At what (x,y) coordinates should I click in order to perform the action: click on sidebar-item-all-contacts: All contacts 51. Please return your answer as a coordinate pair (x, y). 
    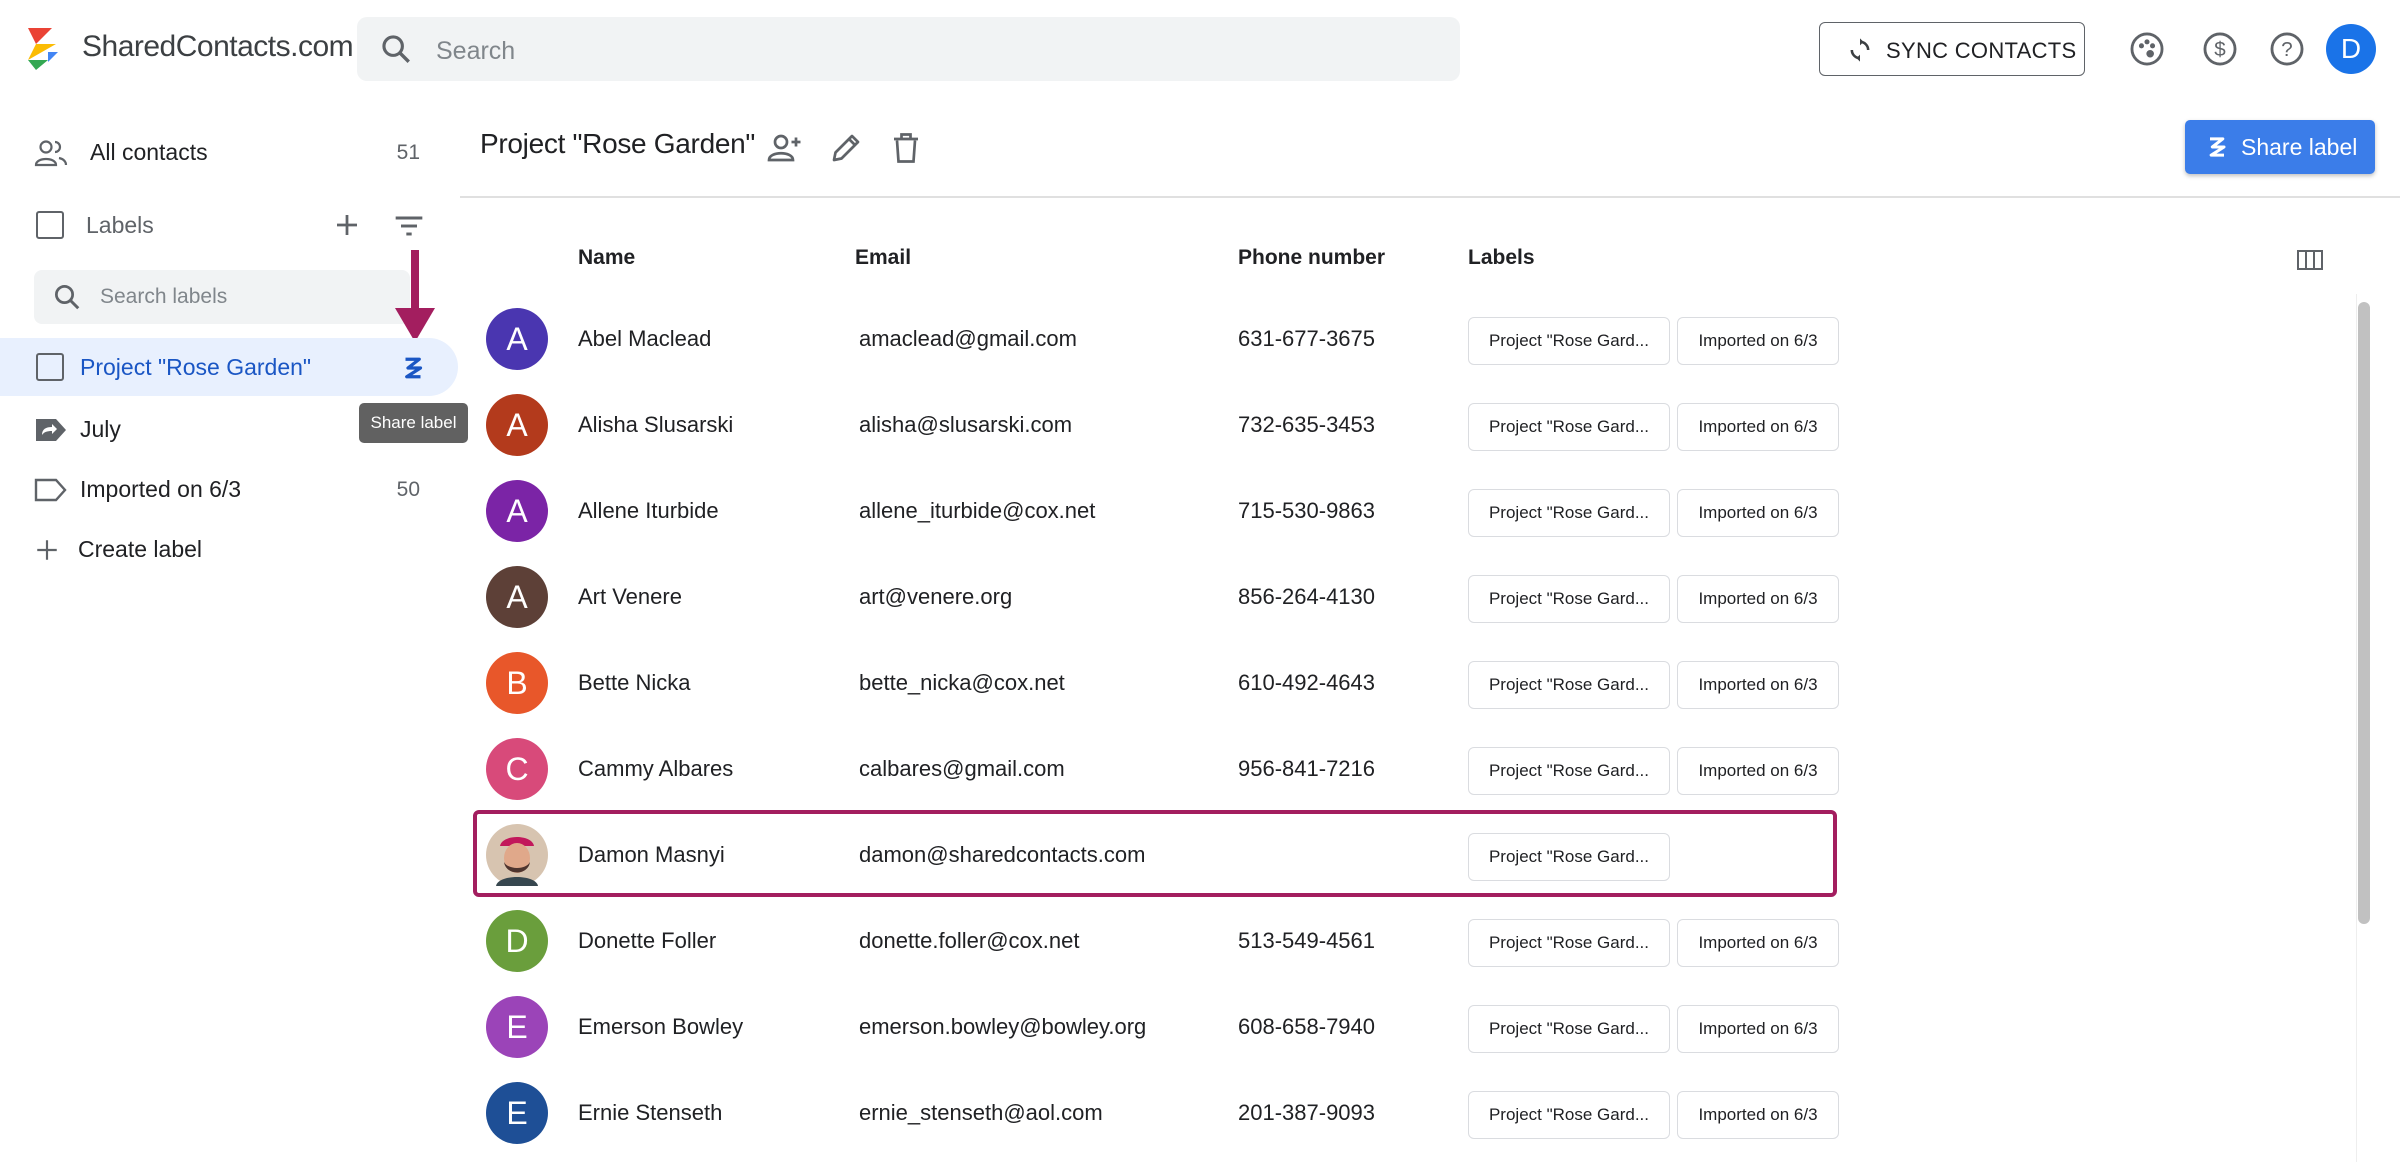
    Looking at the image, I should click on (229, 153).